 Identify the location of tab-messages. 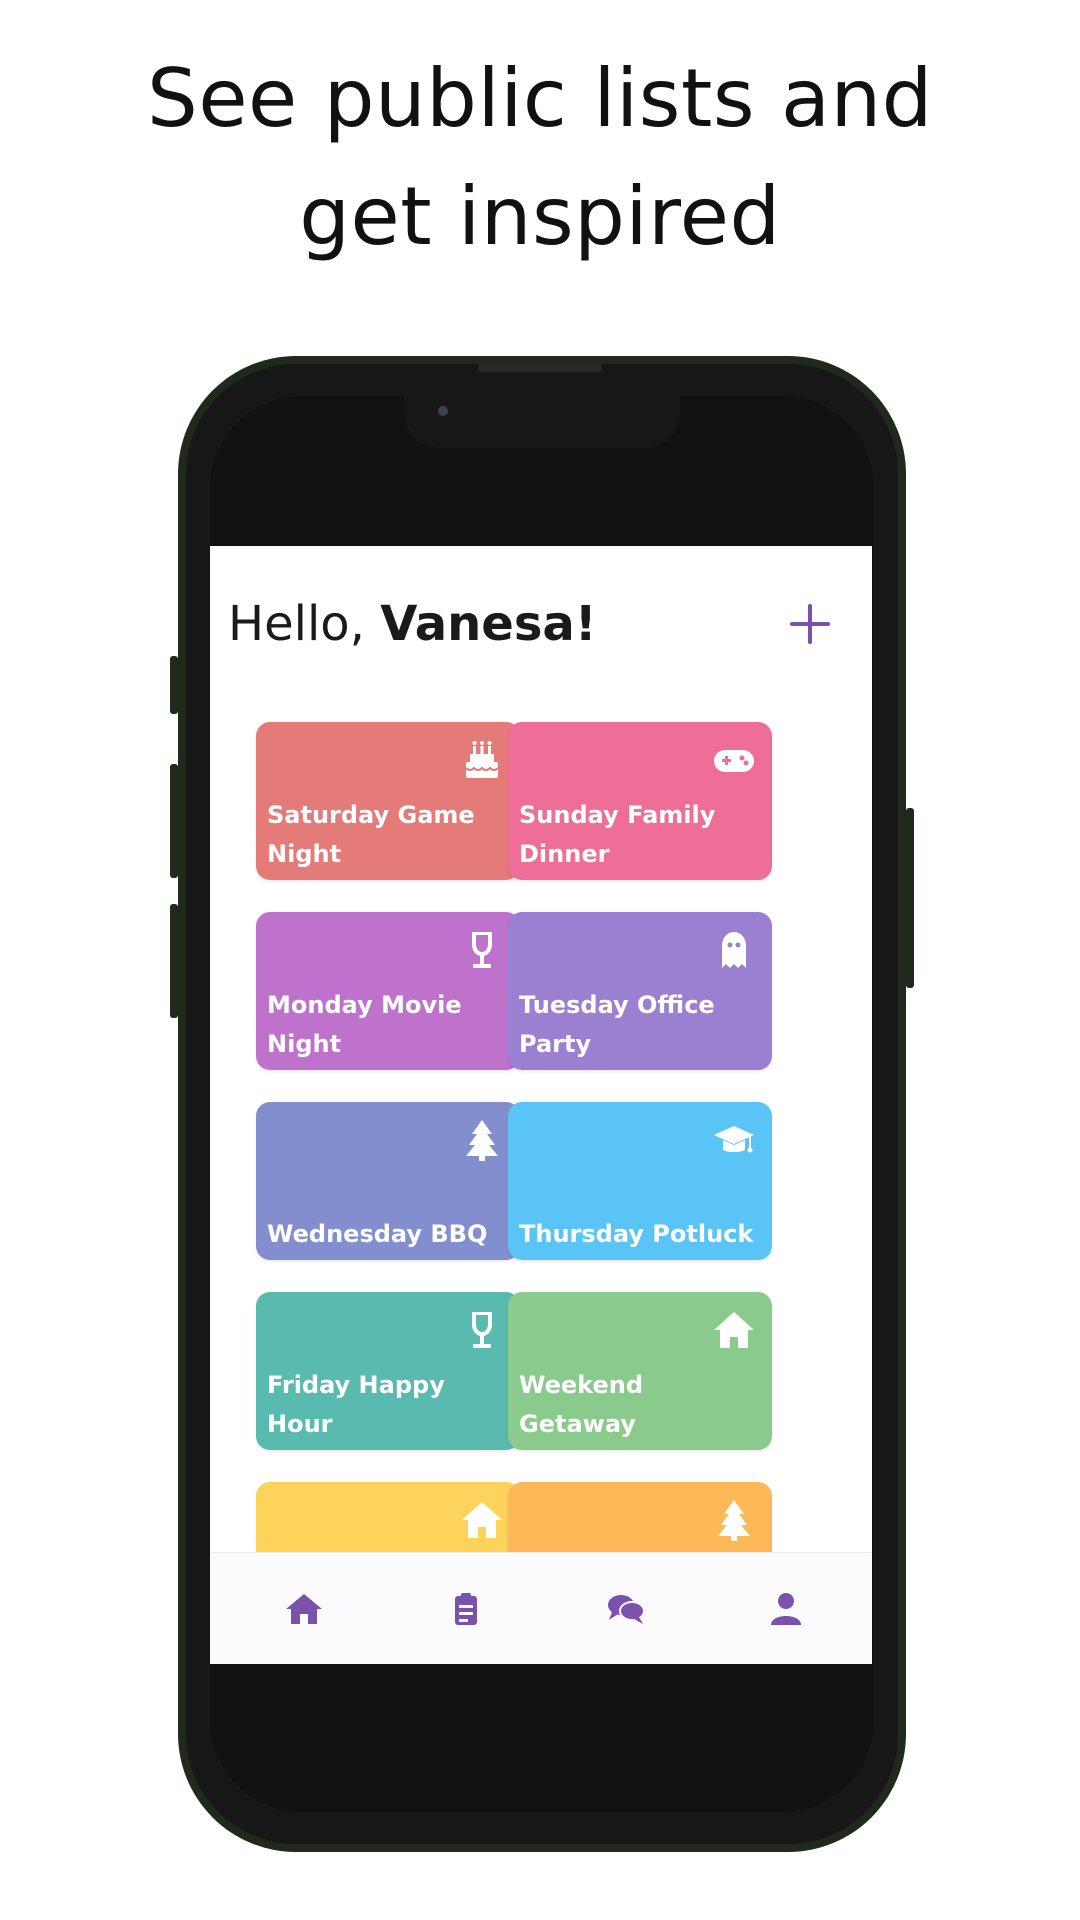
(626, 1609).